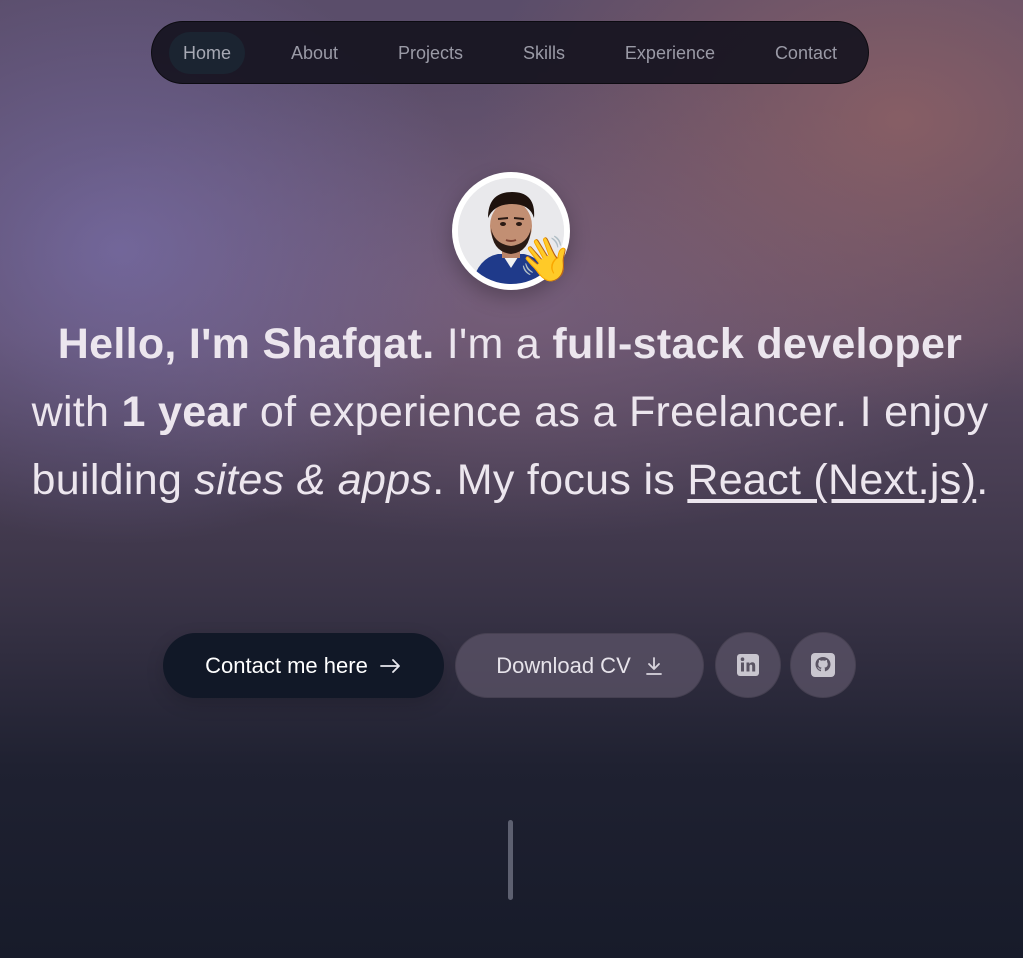 The width and height of the screenshot is (1023, 958). Describe the element at coordinates (246, 344) in the screenshot. I see `greeting-text: Hello, I'm Shafqat.` at that location.